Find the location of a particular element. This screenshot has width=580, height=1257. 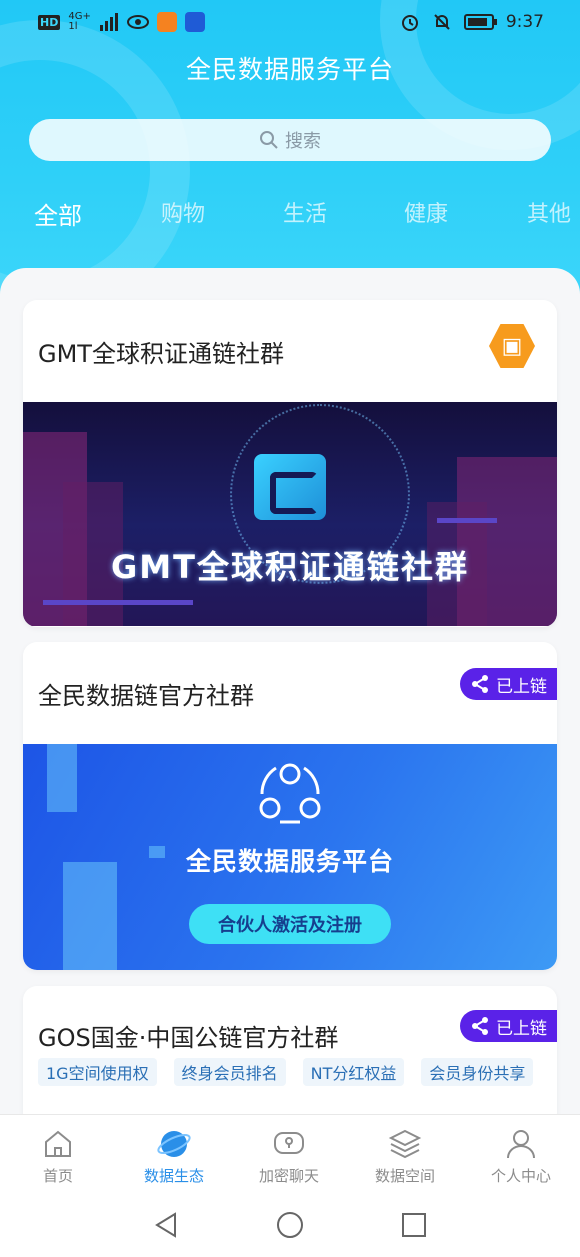

tab-other: 其他 is located at coordinates (549, 212).